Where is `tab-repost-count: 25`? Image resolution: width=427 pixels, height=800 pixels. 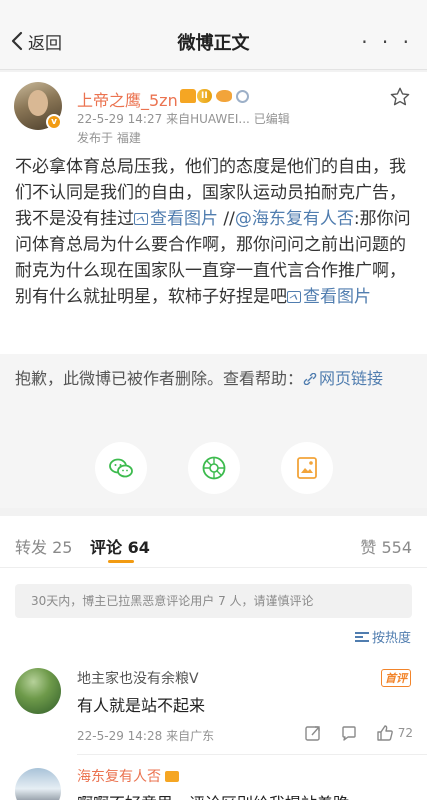 tab-repost-count: 25 is located at coordinates (62, 547).